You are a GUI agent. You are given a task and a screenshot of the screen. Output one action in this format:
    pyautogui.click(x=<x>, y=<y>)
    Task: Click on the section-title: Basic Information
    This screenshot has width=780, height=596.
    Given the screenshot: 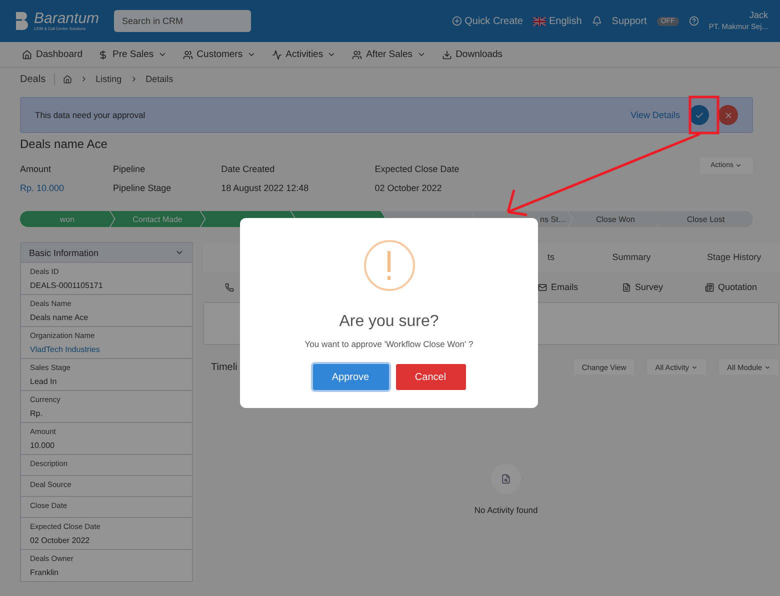 What is the action you would take?
    pyautogui.click(x=64, y=253)
    